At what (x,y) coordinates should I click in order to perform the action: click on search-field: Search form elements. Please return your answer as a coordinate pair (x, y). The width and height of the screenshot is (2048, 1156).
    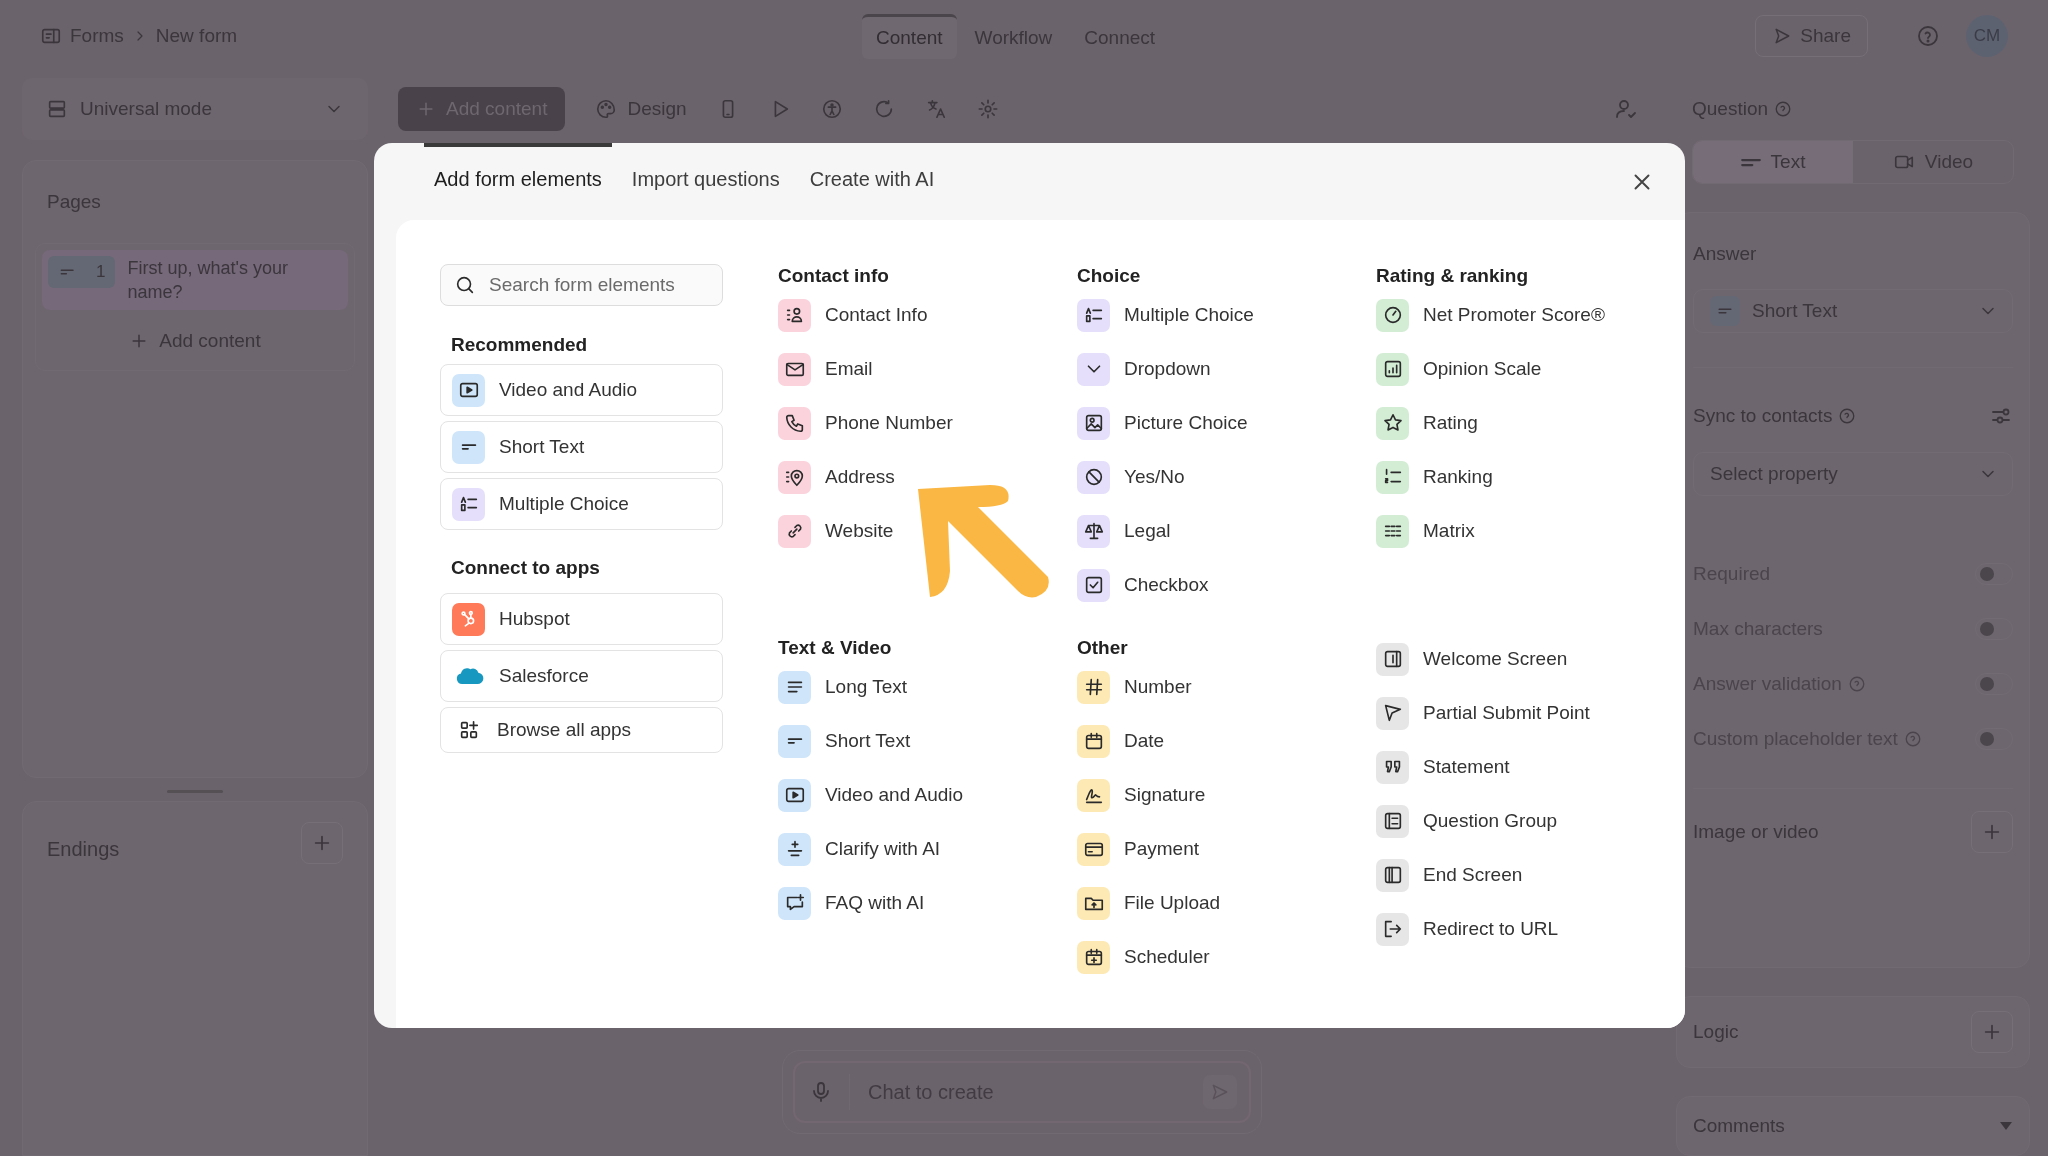
    Looking at the image, I should click on (581, 285).